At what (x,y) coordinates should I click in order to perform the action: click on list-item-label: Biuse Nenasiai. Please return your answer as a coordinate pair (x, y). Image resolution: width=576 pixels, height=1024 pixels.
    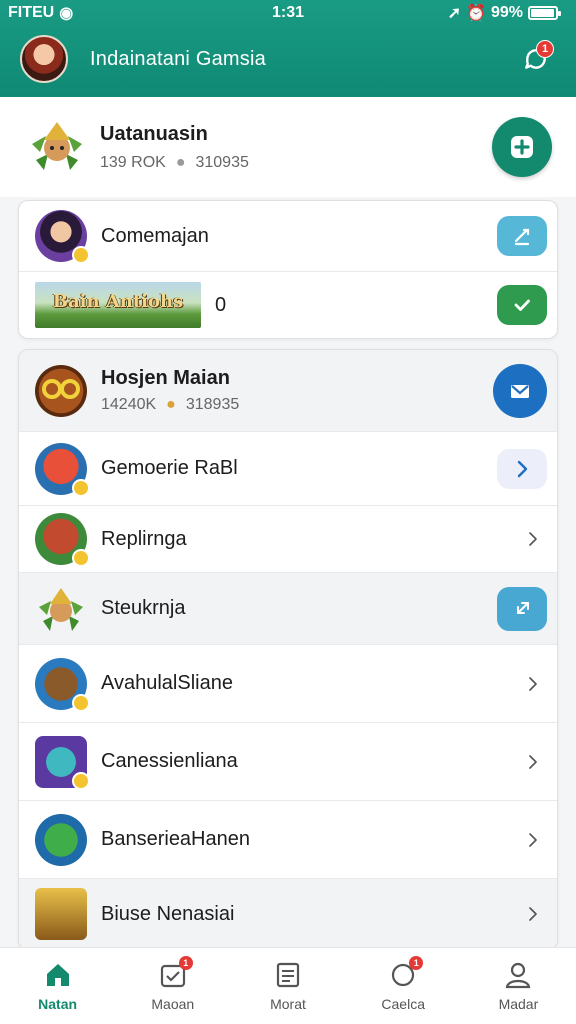
    Looking at the image, I should click on (168, 913).